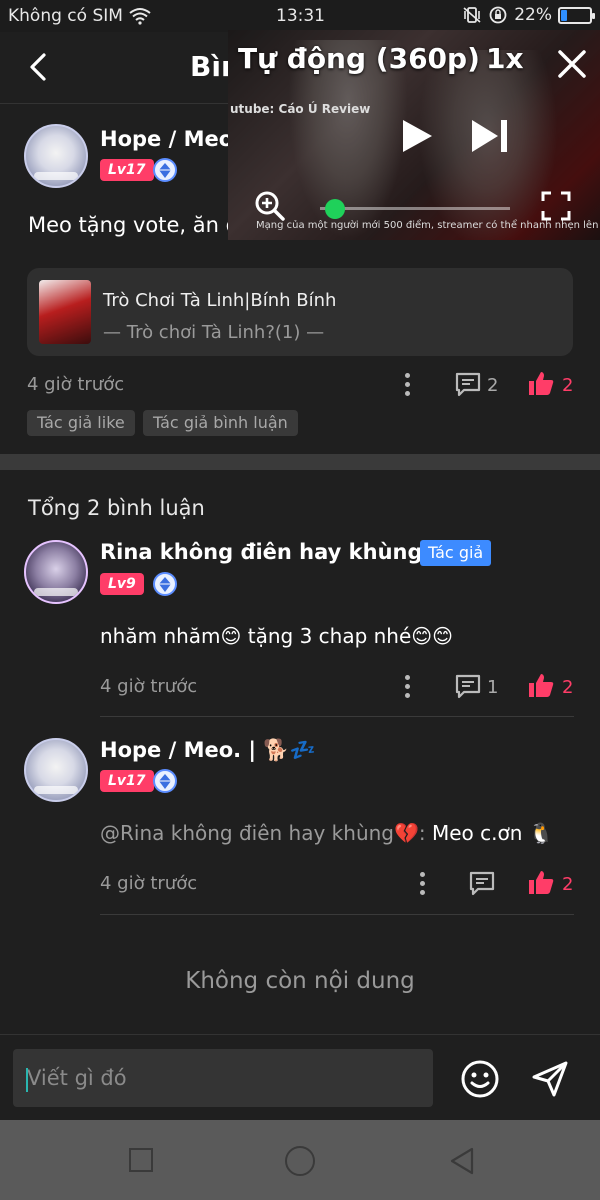 The image size is (600, 1200). Describe the element at coordinates (270, 206) in the screenshot. I see `zoom-in-icon` at that location.